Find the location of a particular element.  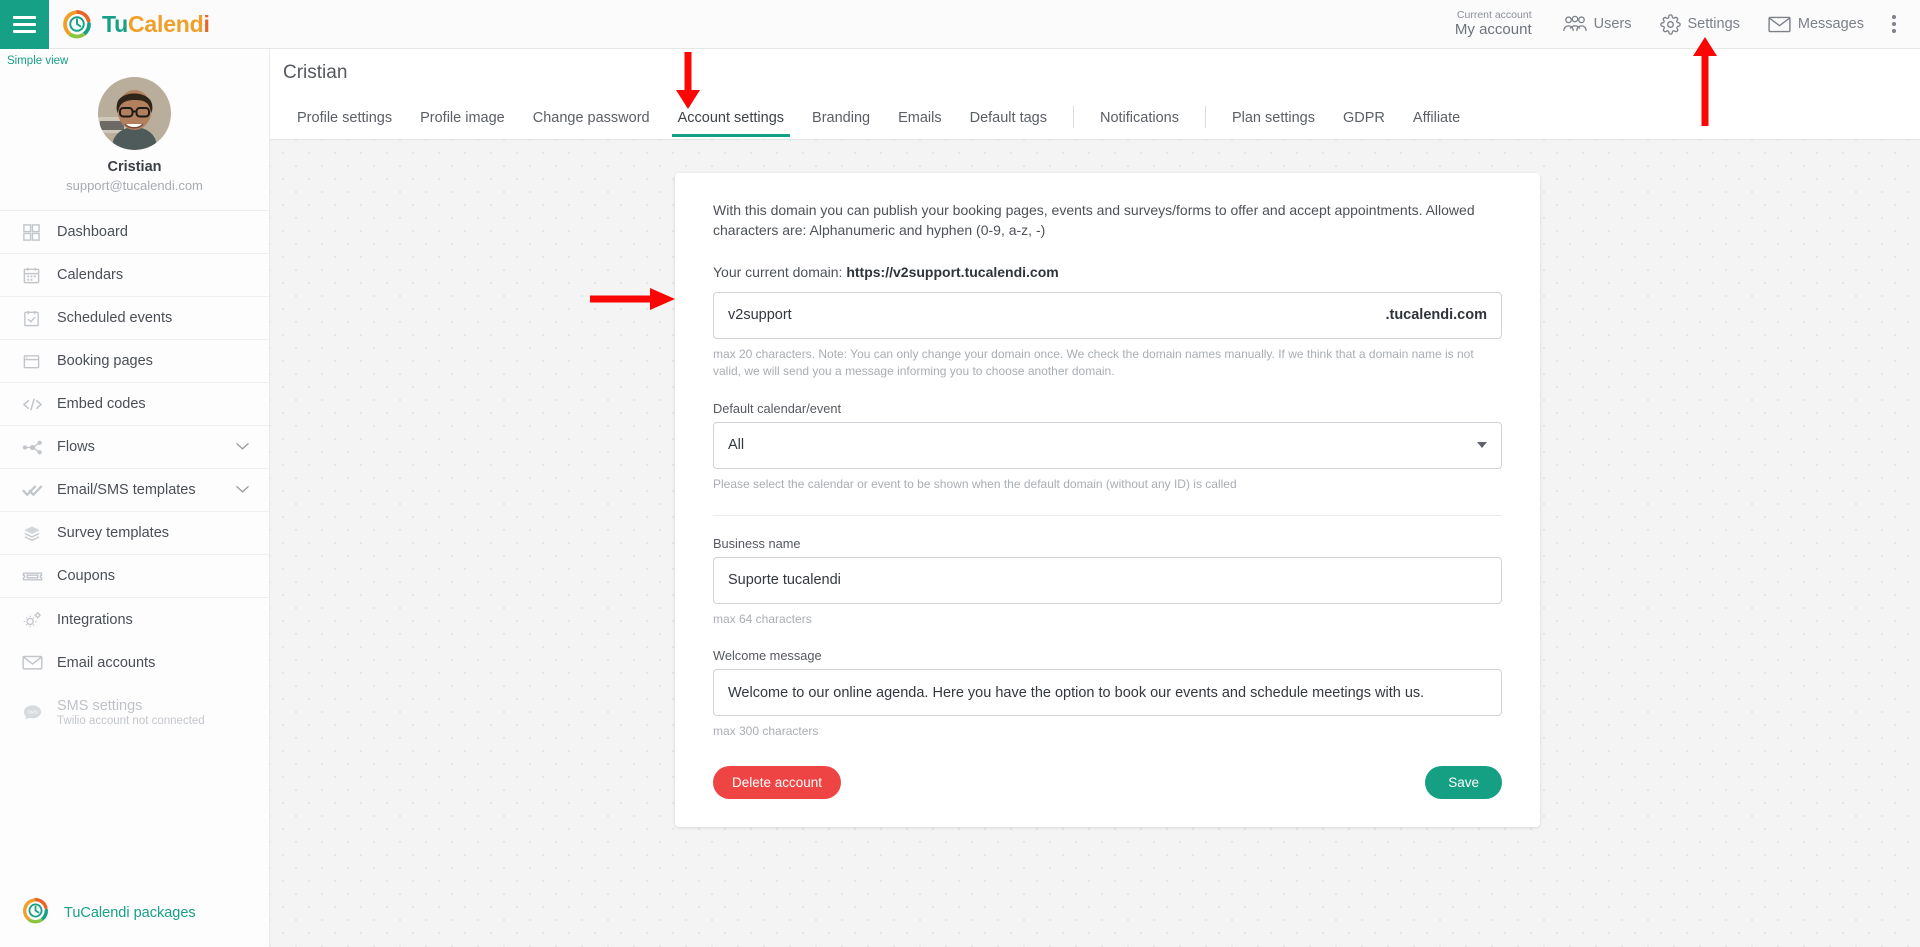

current-account-value: My account is located at coordinates (1493, 30).